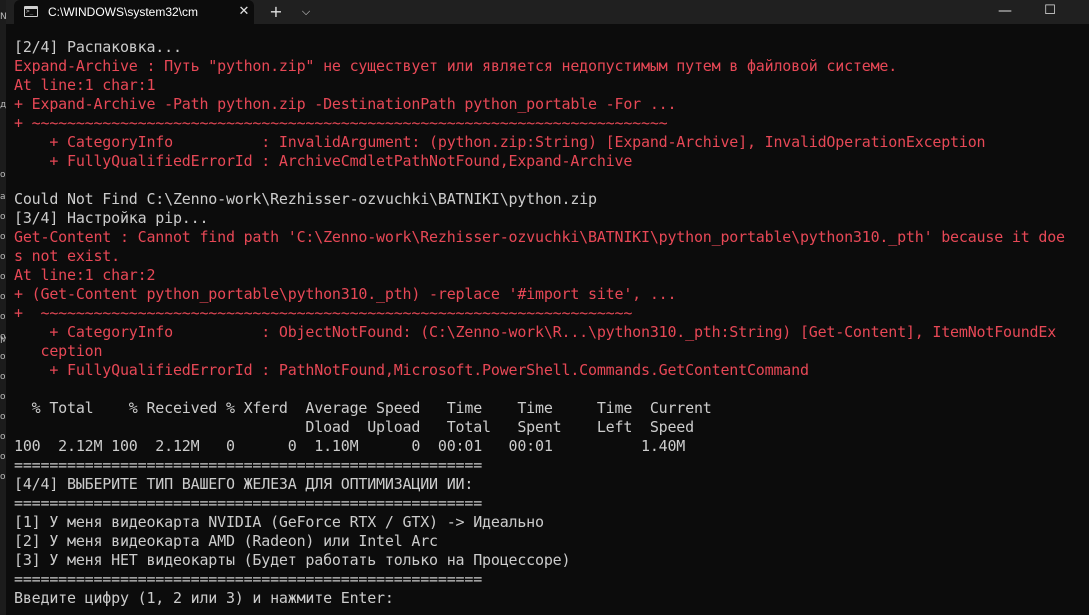 The width and height of the screenshot is (1089, 615). I want to click on console-error-line: ception, so click(58, 351).